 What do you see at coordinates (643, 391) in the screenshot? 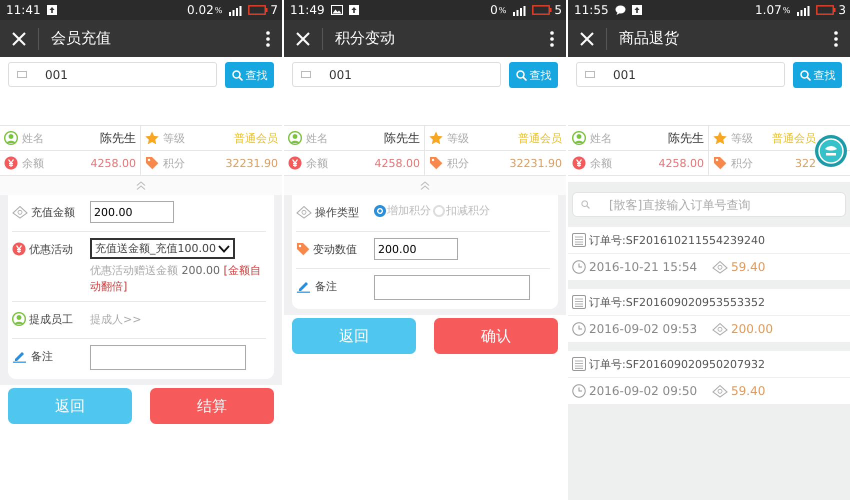
I see `order-time: 2016-09-02 09:50` at bounding box center [643, 391].